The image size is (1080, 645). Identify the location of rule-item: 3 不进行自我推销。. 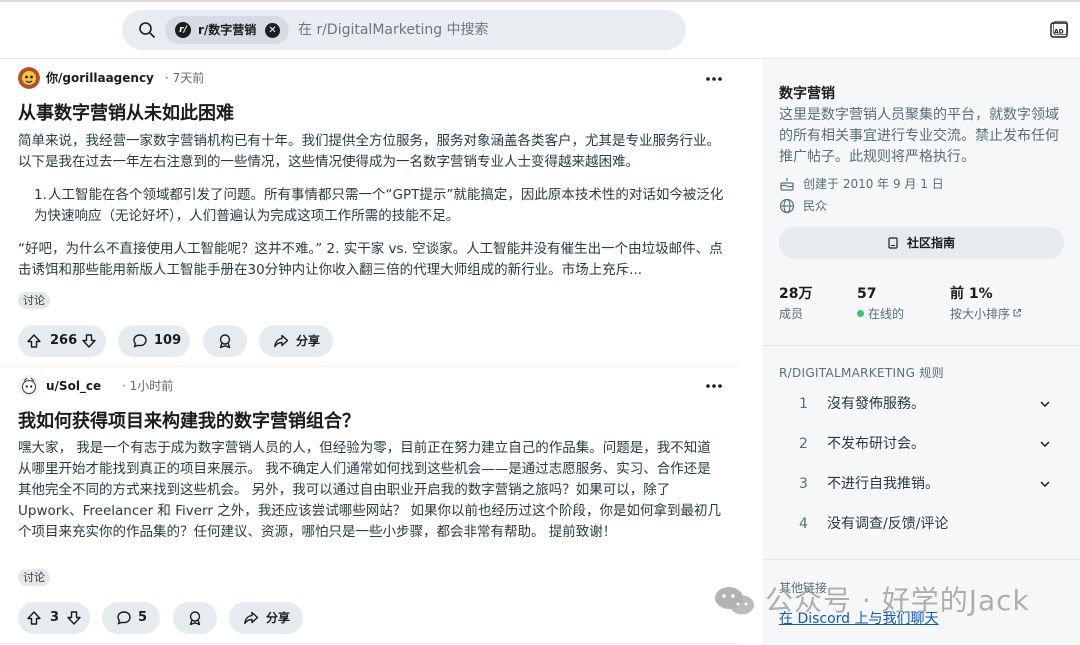
(921, 484).